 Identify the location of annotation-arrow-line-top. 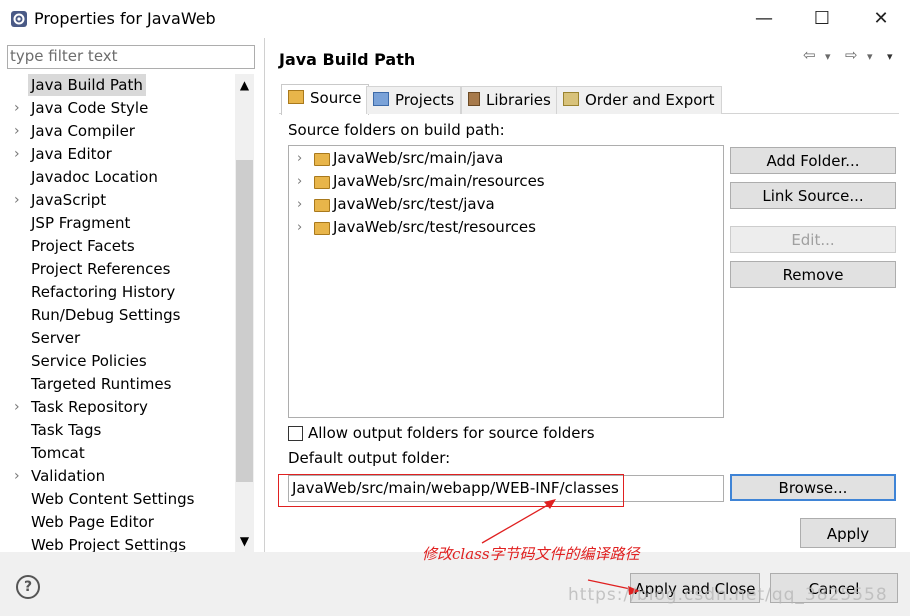
(517, 522).